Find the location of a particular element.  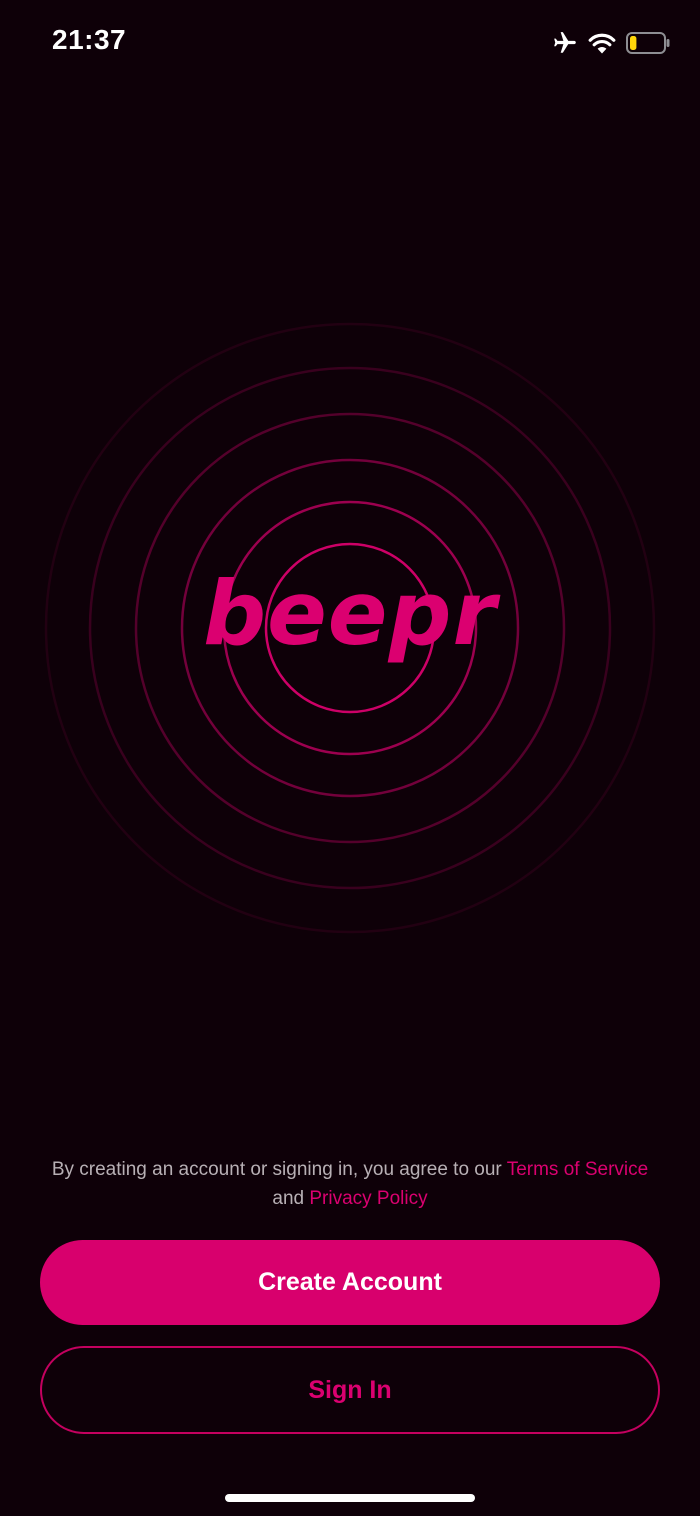

sign-in-label: Sign In is located at coordinates (350, 1389).